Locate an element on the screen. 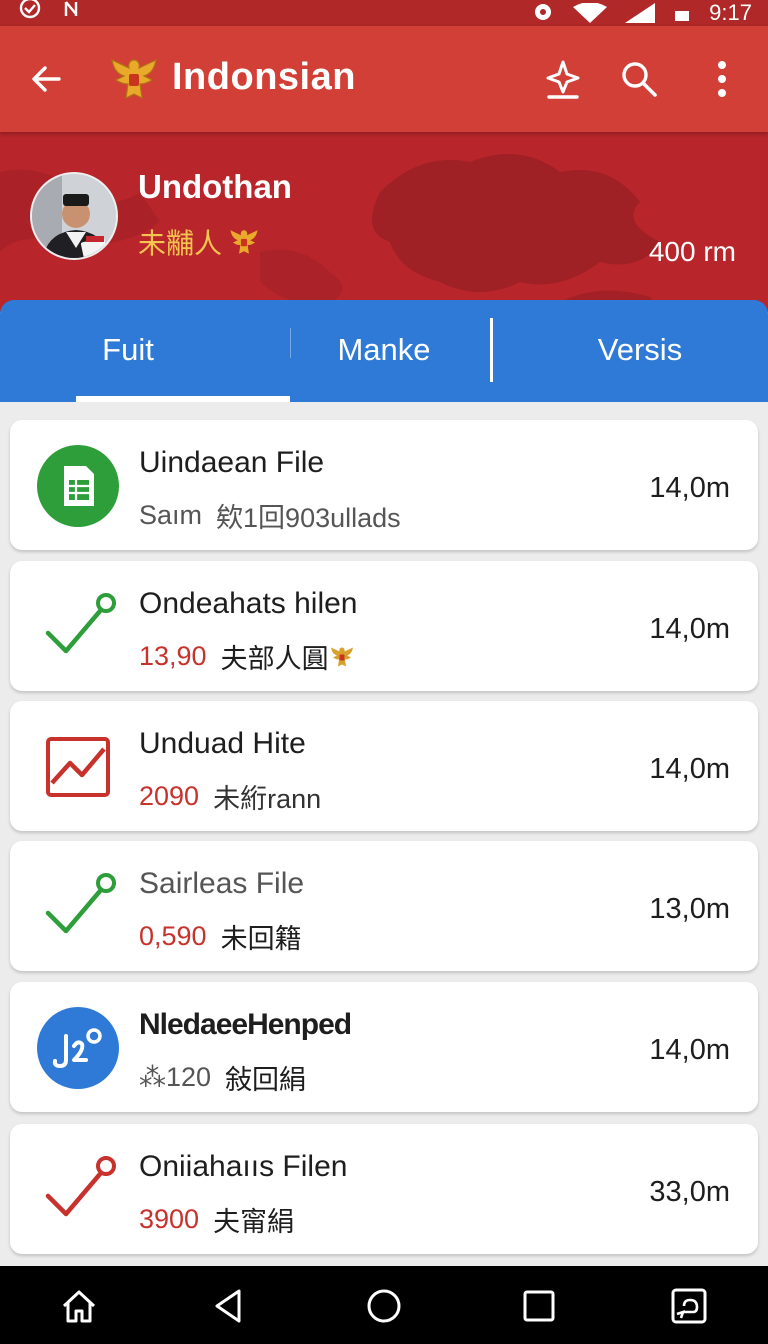  list-item: Sairleas File 0,590 未回籍 13,0m is located at coordinates (384, 906).